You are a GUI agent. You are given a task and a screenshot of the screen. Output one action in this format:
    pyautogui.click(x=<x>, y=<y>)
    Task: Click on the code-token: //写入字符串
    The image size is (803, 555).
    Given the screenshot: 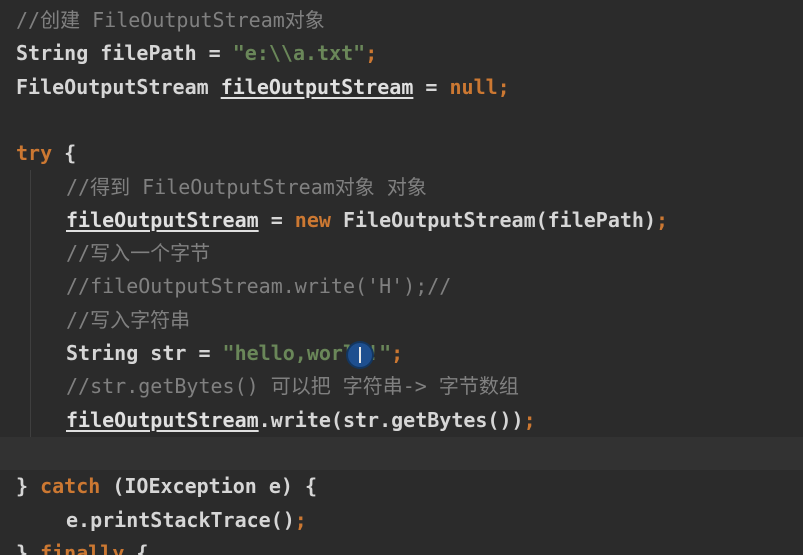 What is the action you would take?
    pyautogui.click(x=128, y=319)
    